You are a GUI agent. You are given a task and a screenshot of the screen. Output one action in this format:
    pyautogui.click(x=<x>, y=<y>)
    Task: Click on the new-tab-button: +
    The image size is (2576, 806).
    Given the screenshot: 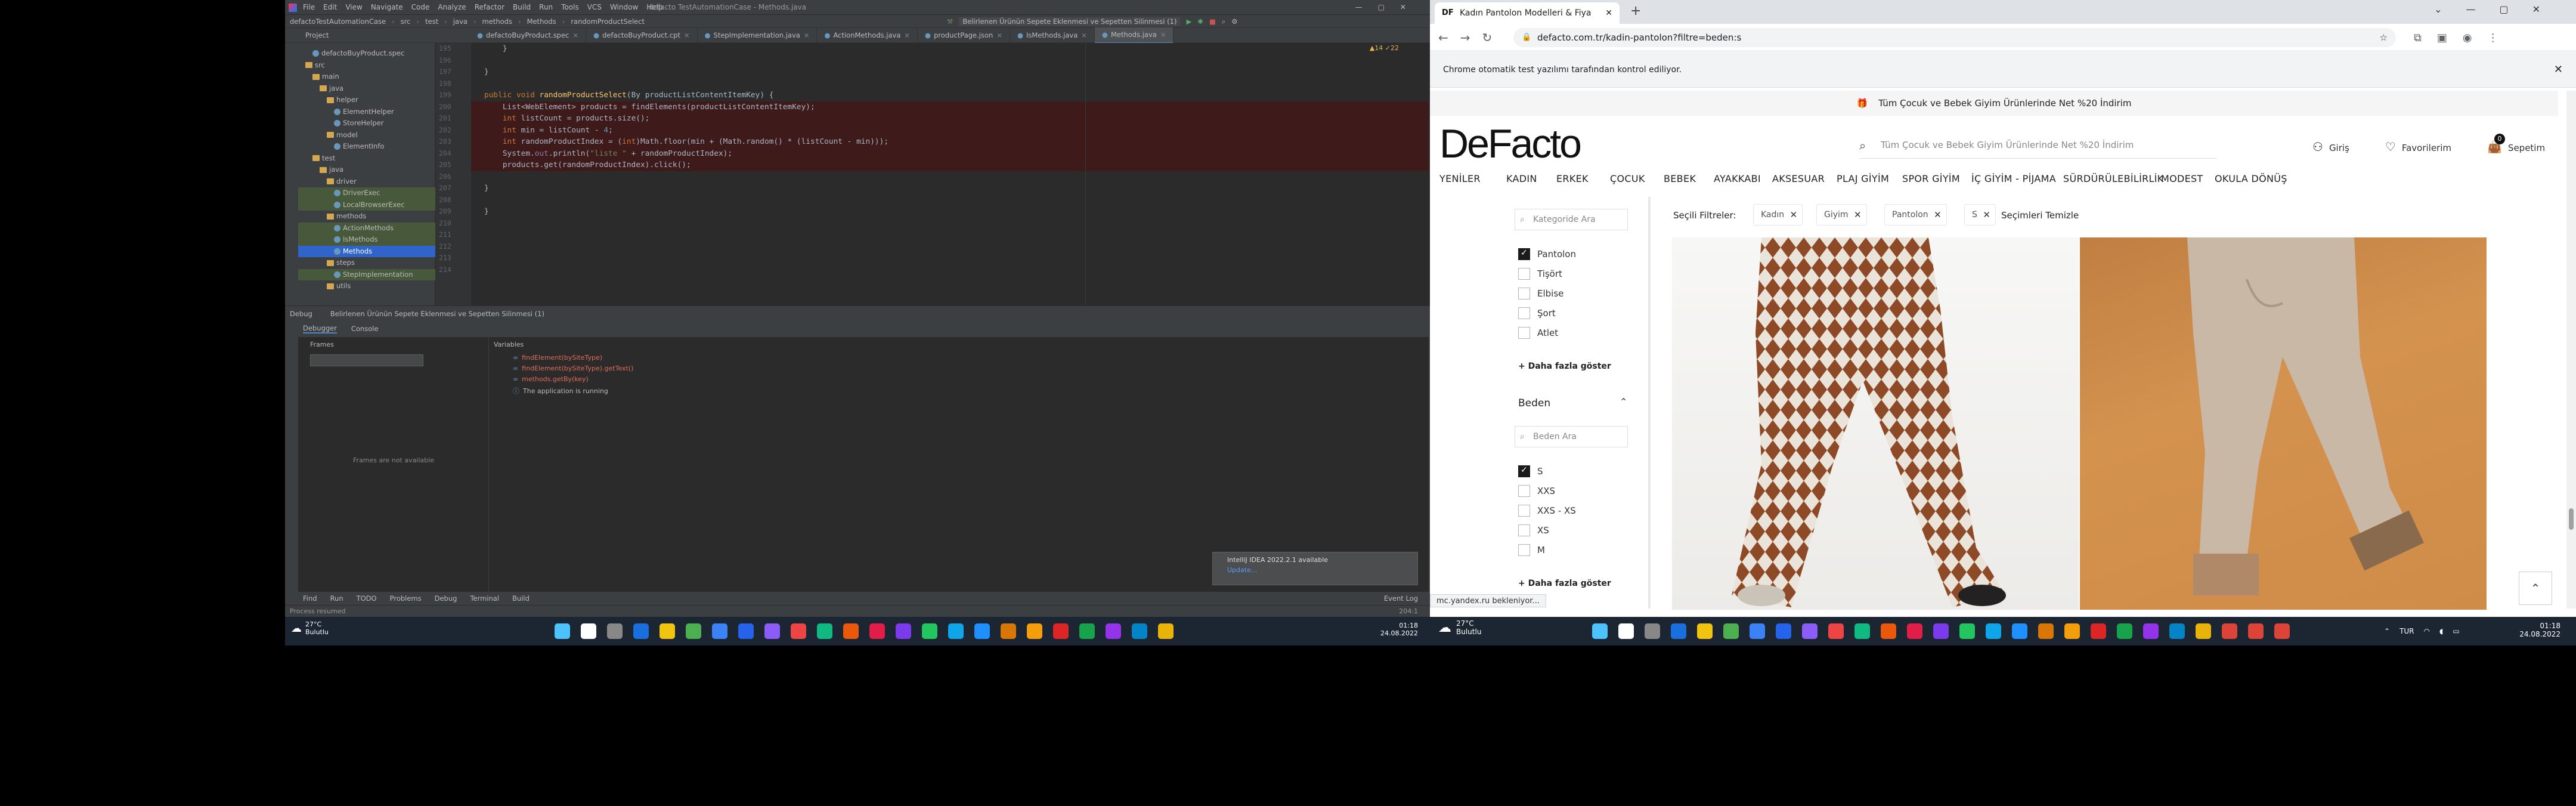 What is the action you would take?
    pyautogui.click(x=1636, y=11)
    